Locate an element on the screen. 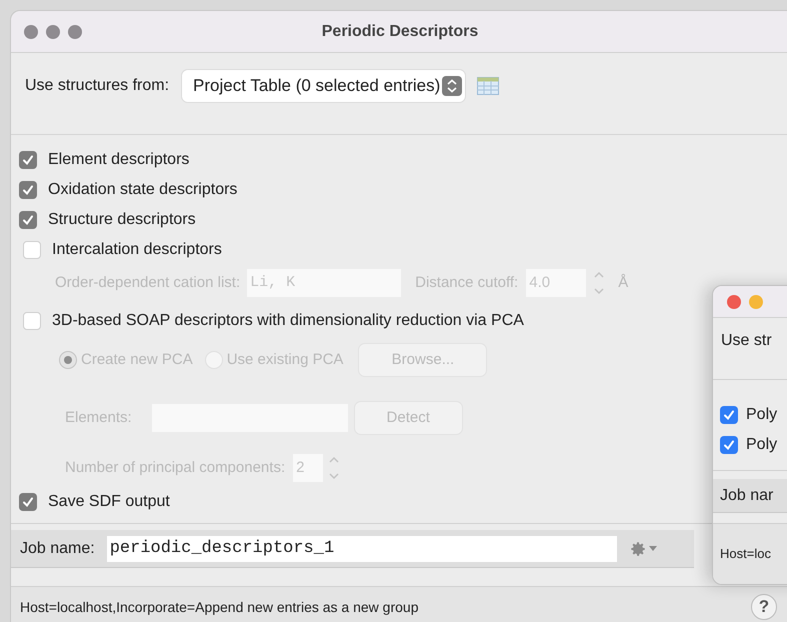 This screenshot has height=622, width=787. checkbox-label: Element descriptors is located at coordinates (119, 160).